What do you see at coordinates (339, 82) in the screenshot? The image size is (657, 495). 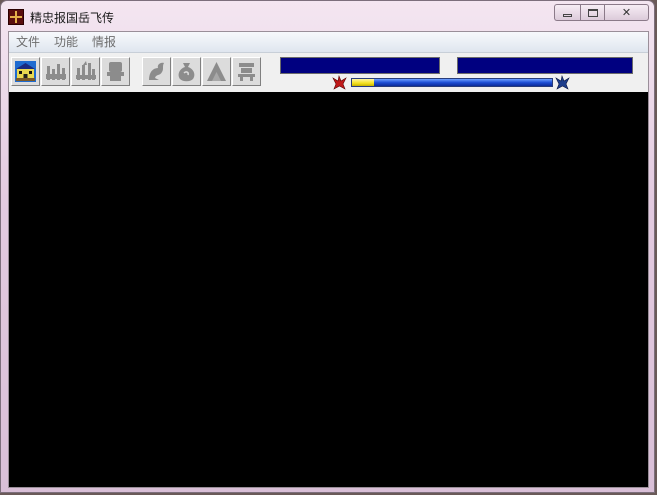 I see `red-eagle-flag-icon` at bounding box center [339, 82].